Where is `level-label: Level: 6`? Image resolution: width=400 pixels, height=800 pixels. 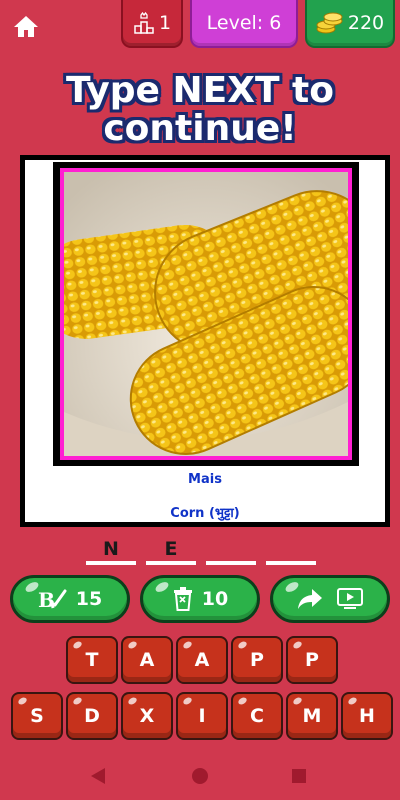 level-label: Level: 6 is located at coordinates (244, 23).